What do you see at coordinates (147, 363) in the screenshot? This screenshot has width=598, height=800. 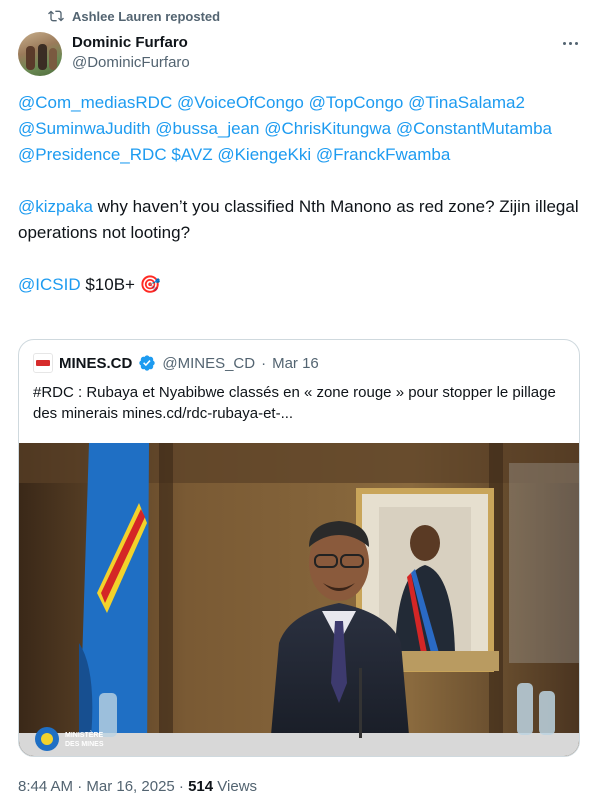 I see `verified-badge-icon` at bounding box center [147, 363].